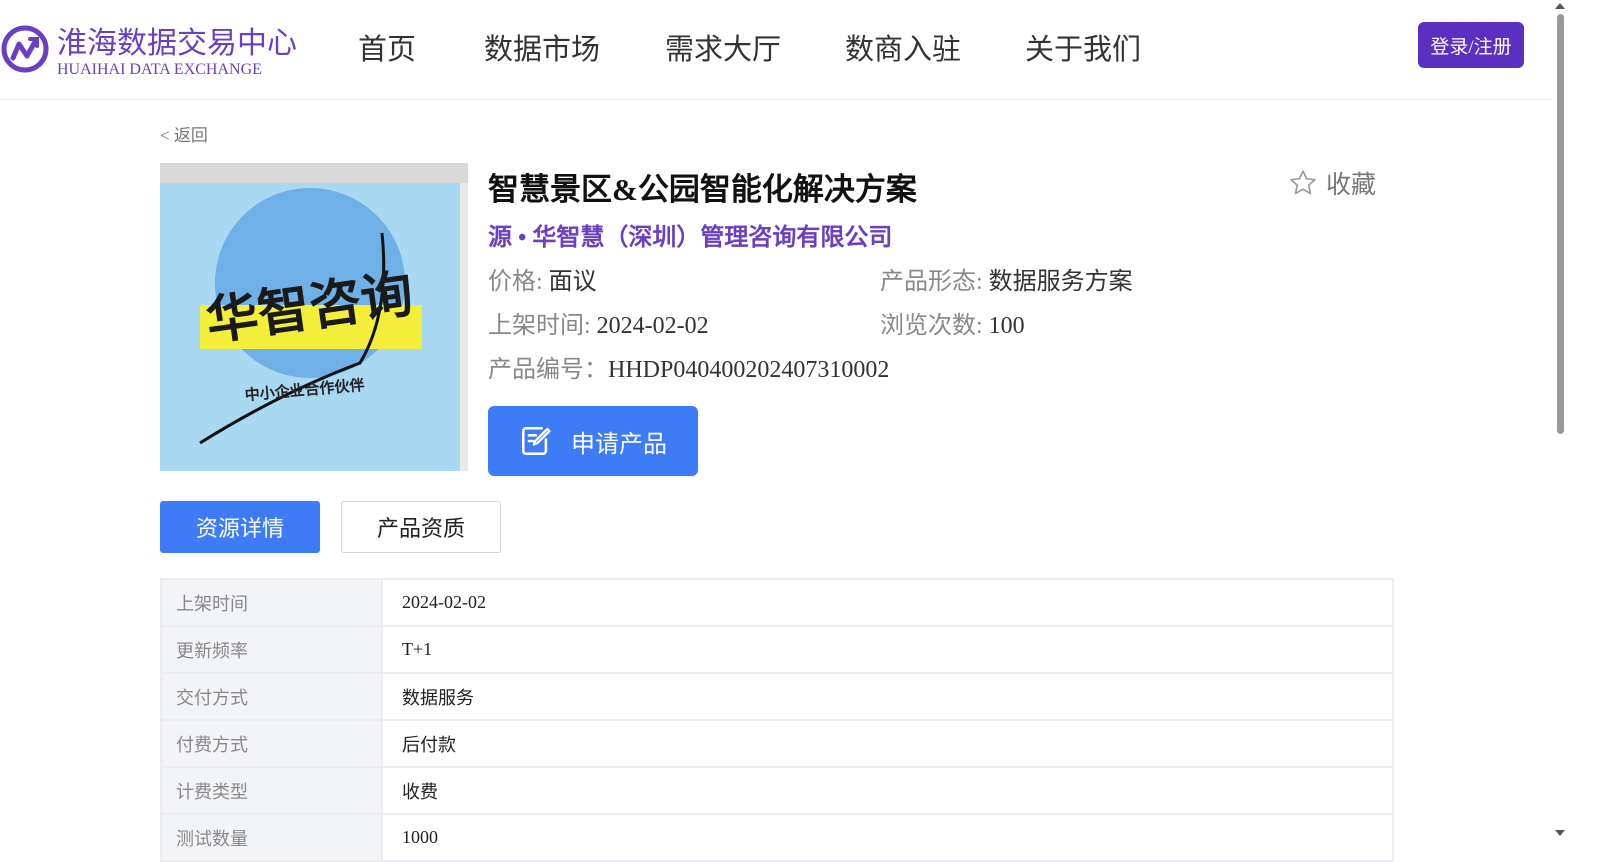 This screenshot has width=1600, height=862. Describe the element at coordinates (723, 47) in the screenshot. I see `nav-demand-hall: 需求大厅` at that location.